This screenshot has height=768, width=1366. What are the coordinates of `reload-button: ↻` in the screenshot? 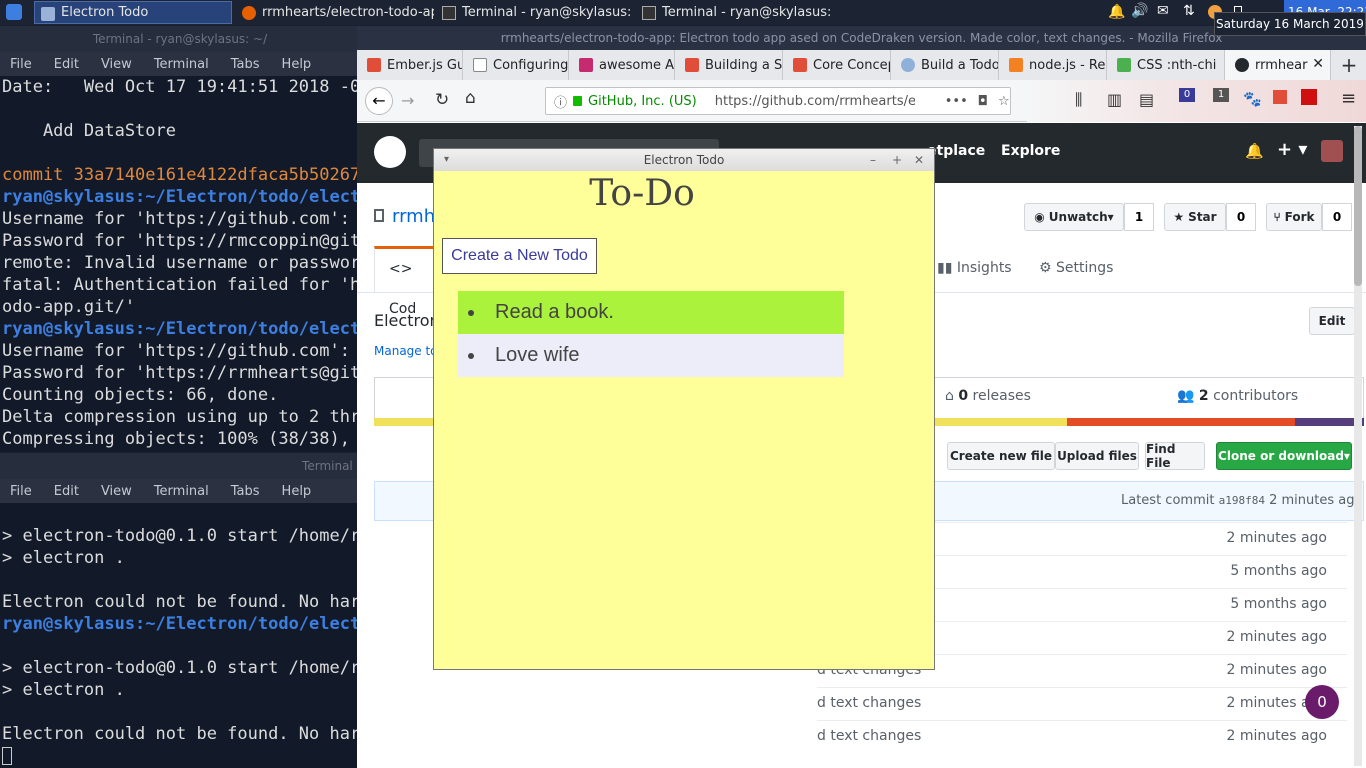 It's located at (442, 100).